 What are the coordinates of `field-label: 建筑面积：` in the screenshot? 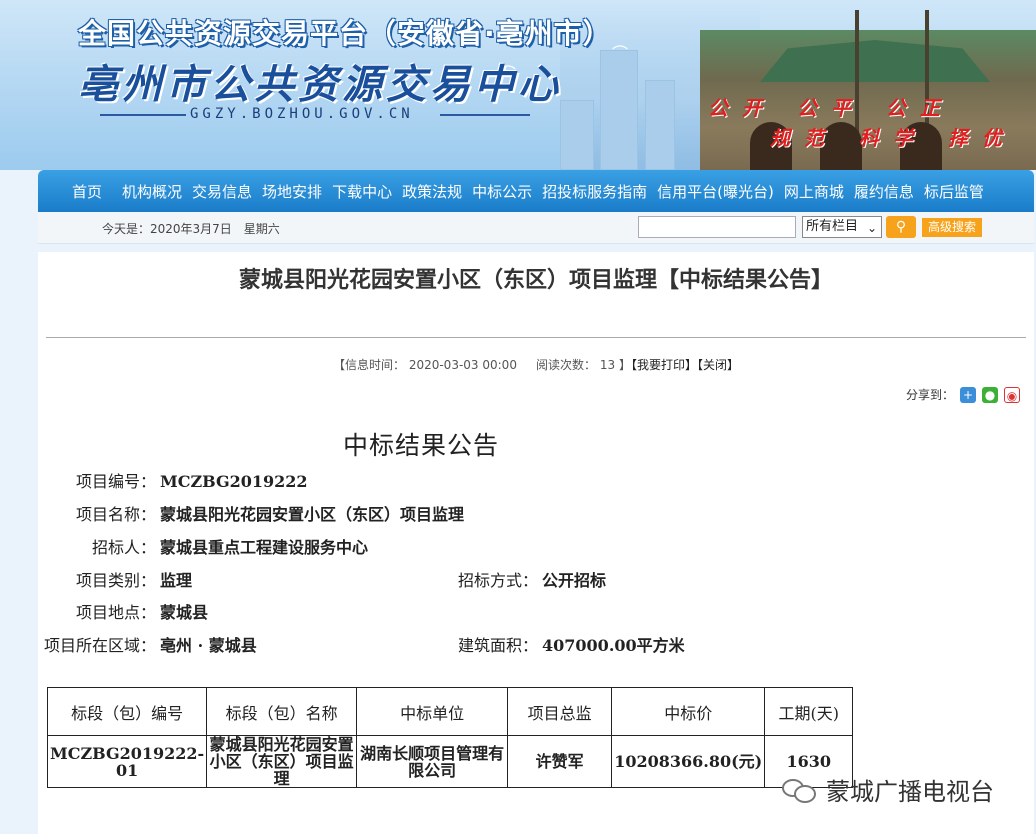 It's located at (498, 645).